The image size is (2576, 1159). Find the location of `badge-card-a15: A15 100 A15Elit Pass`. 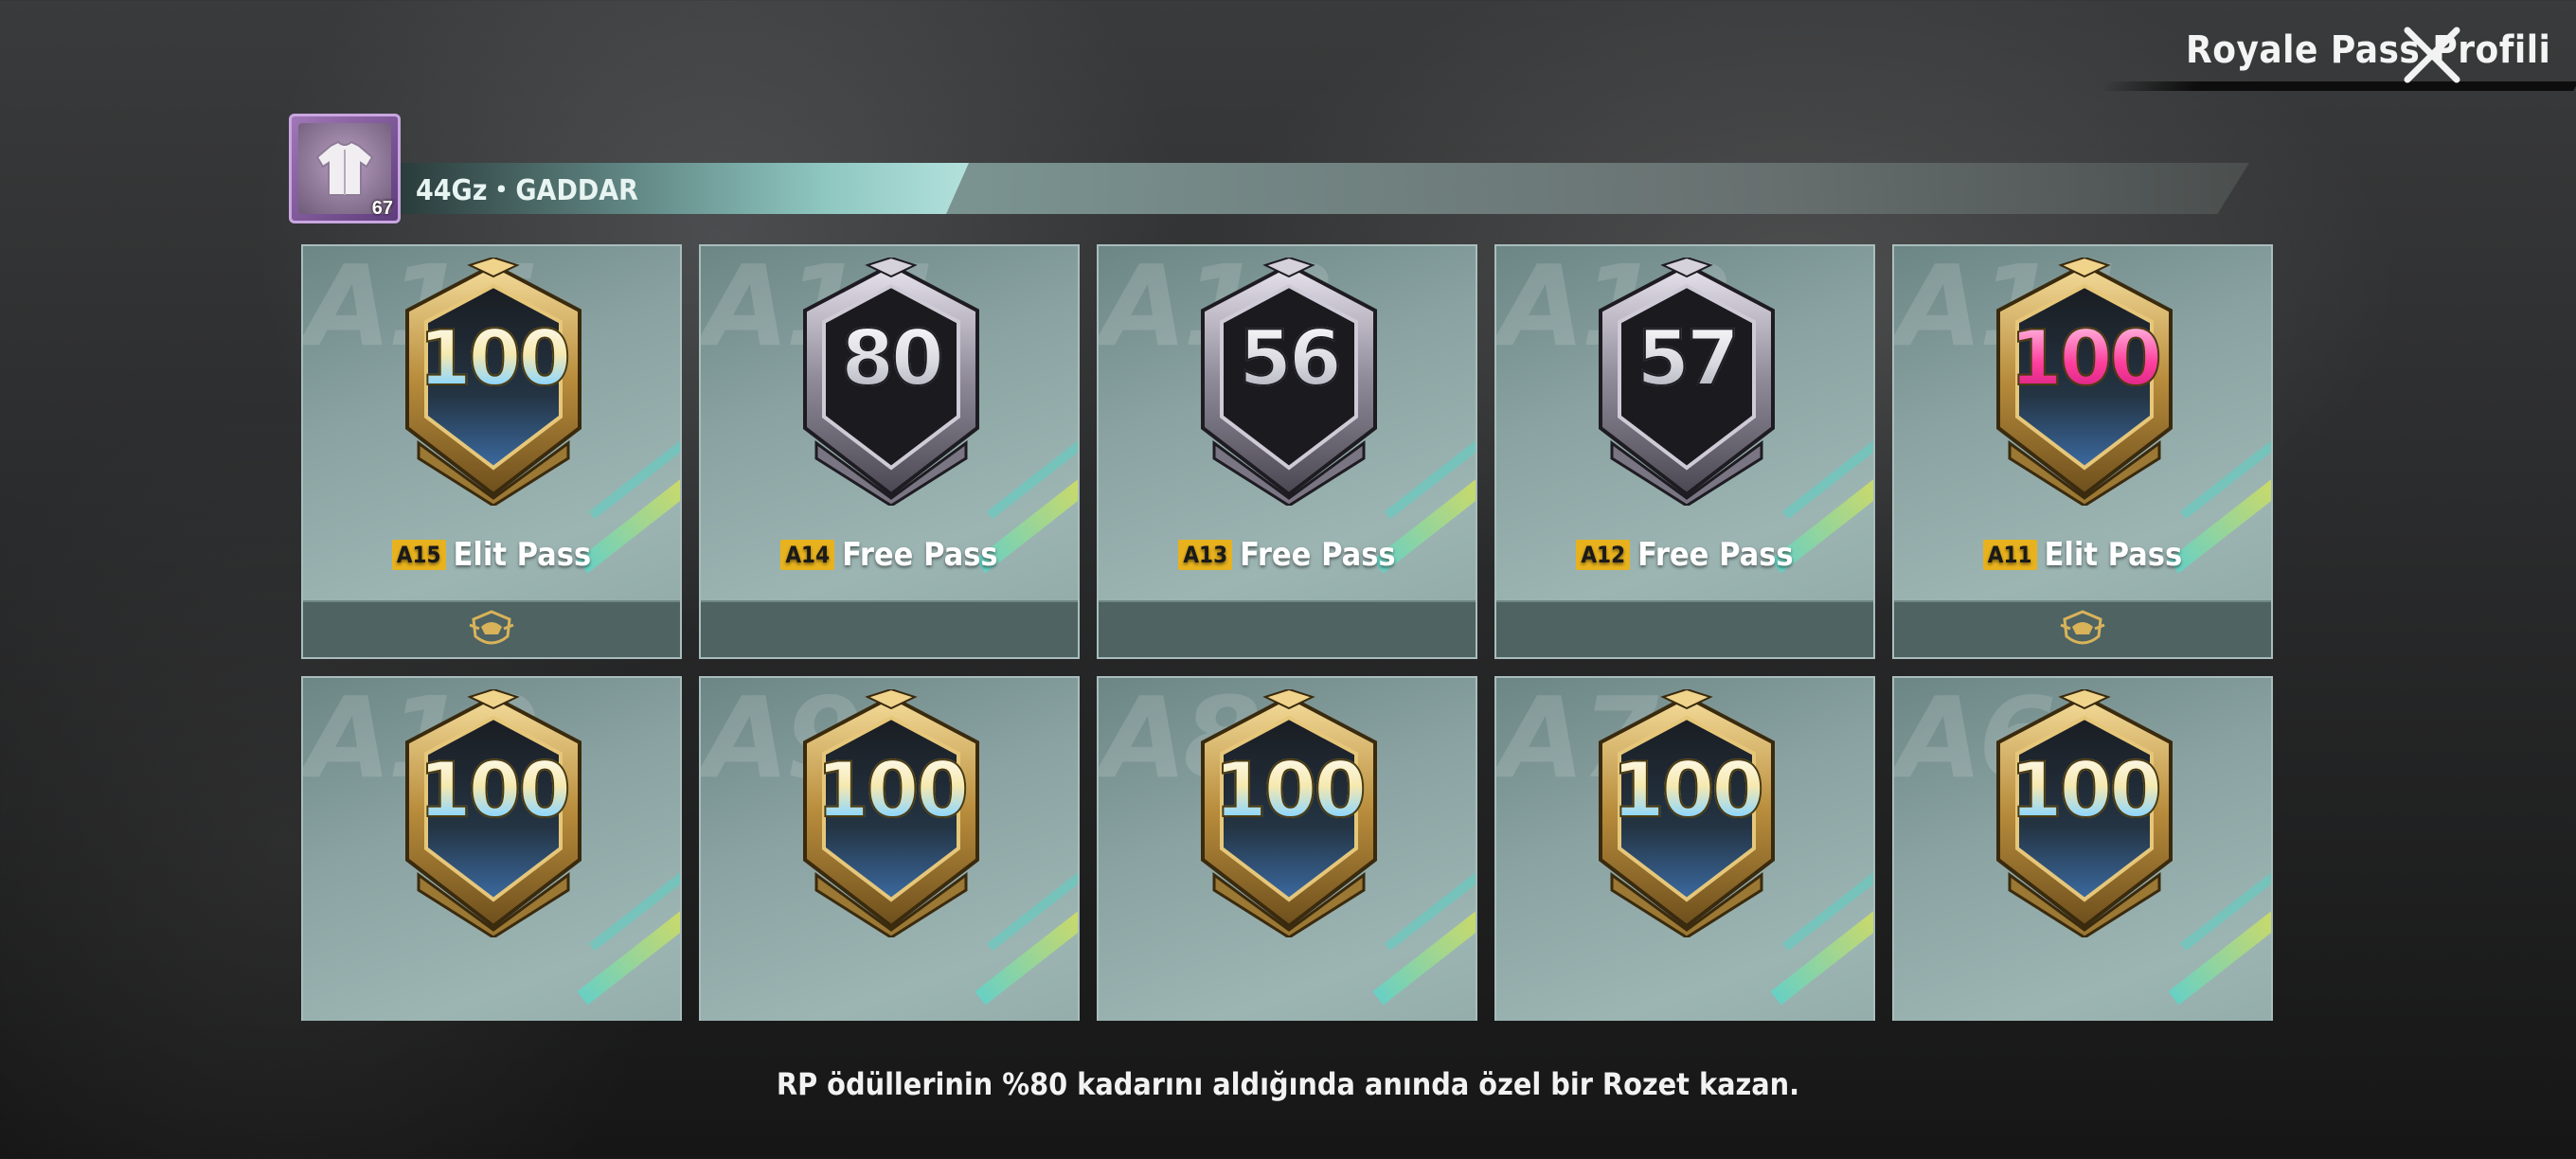

badge-card-a15: A15 100 A15Elit Pass is located at coordinates (492, 452).